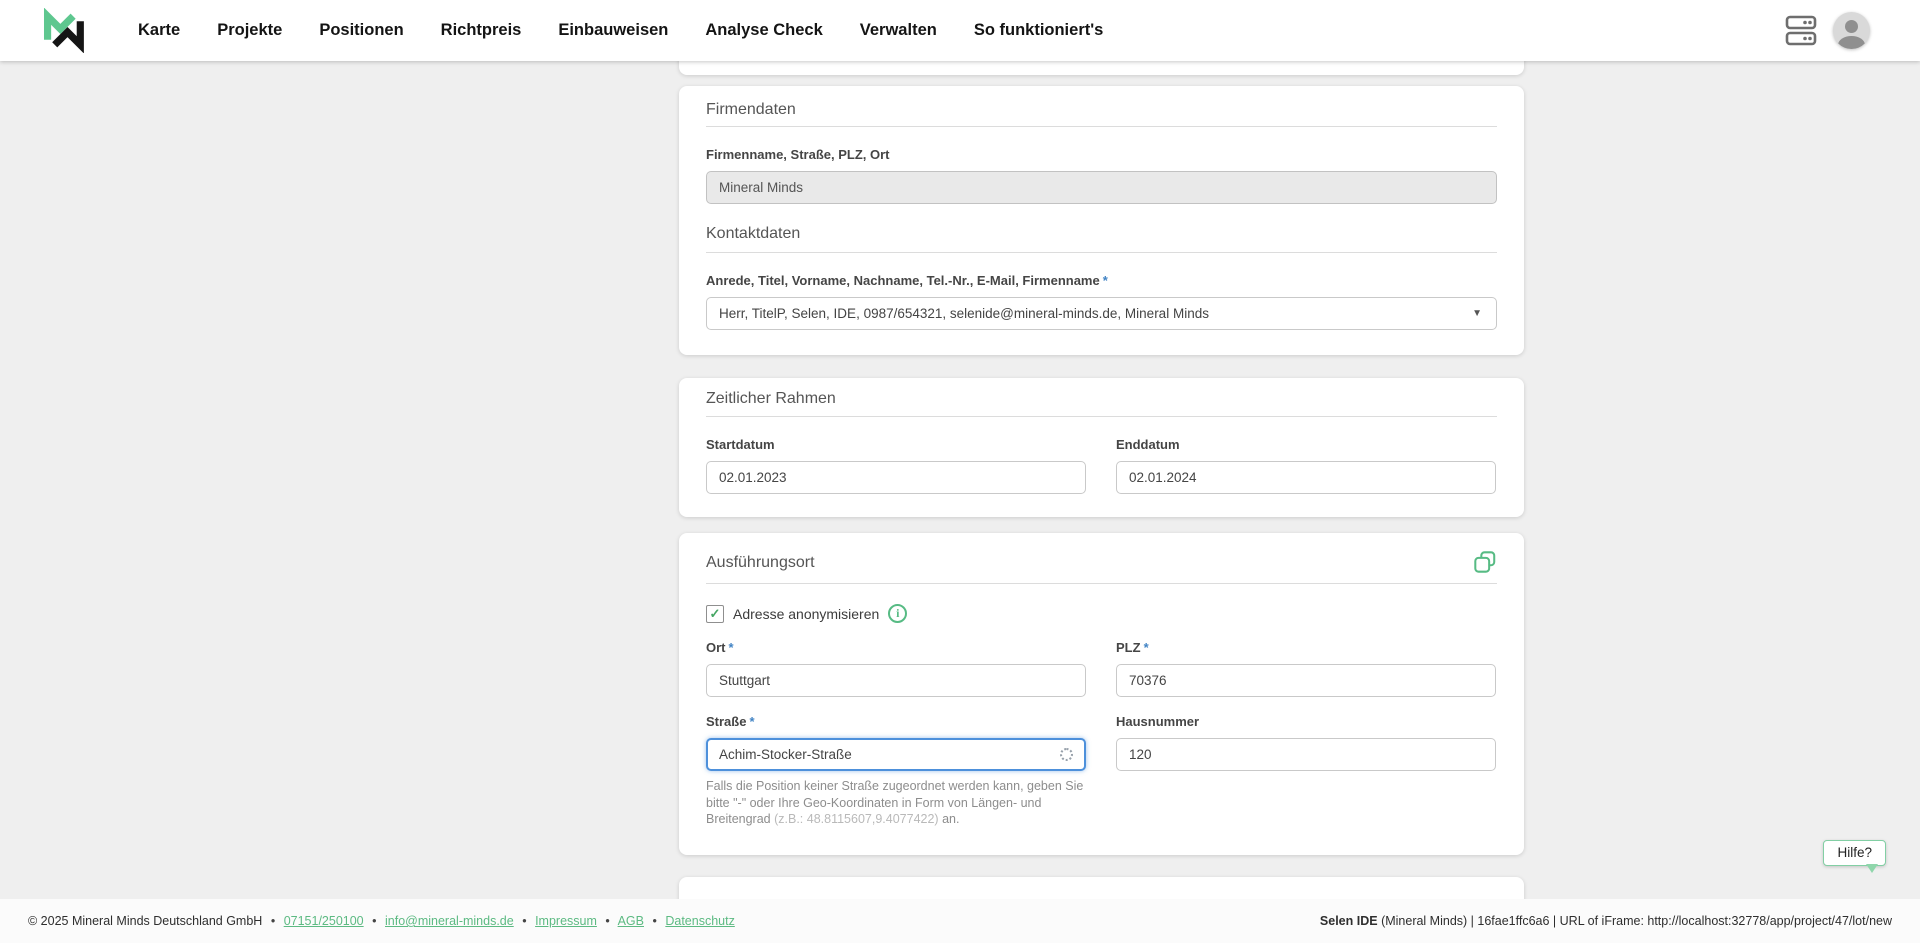  What do you see at coordinates (896, 722) in the screenshot?
I see `strasse-label: Straße *` at bounding box center [896, 722].